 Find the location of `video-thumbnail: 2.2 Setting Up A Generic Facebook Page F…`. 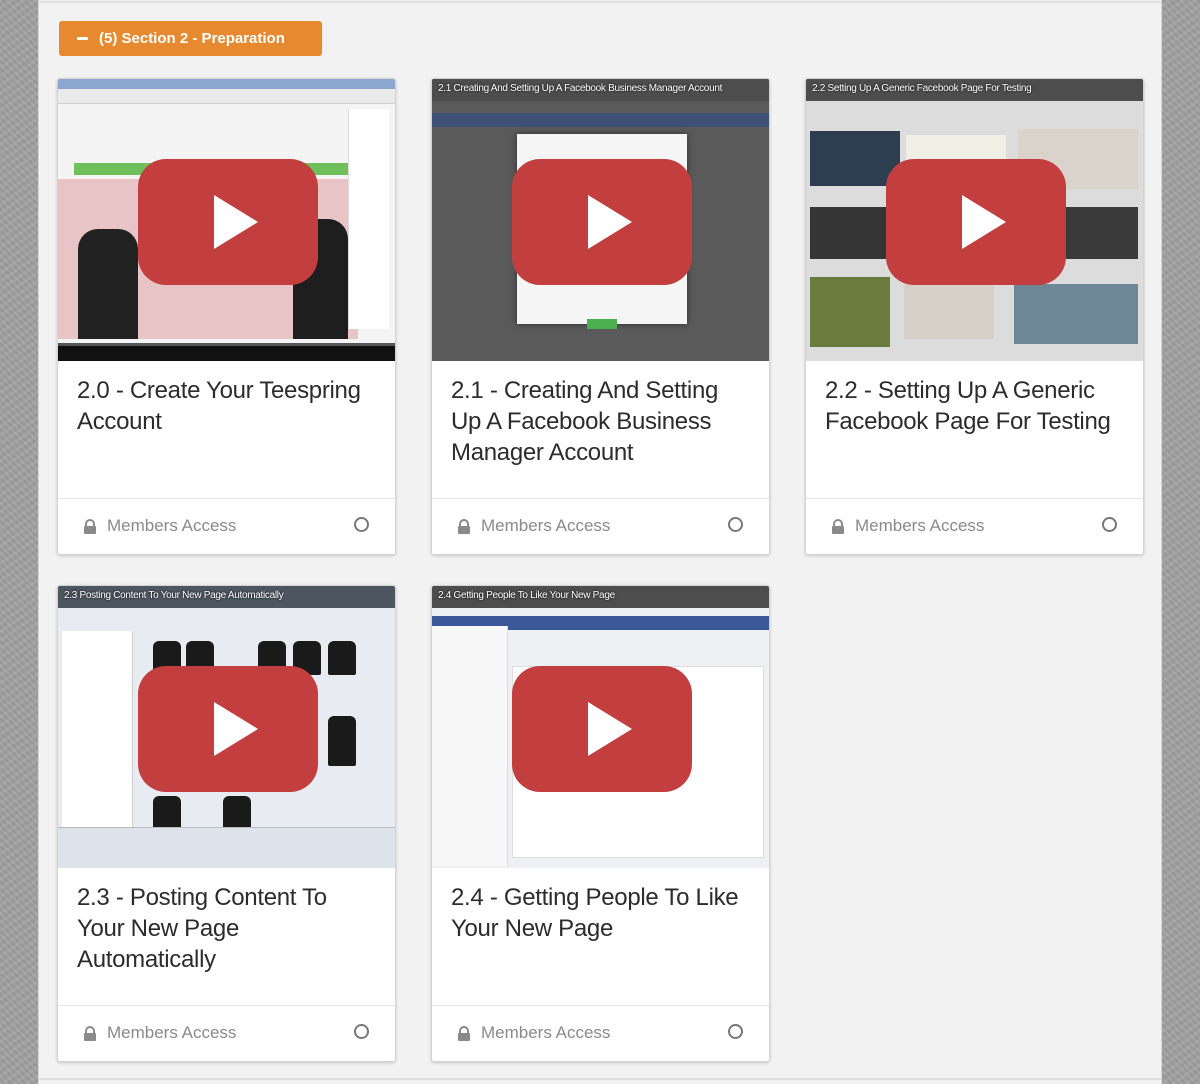

video-thumbnail: 2.2 Setting Up A Generic Facebook Page F… is located at coordinates (974, 220).